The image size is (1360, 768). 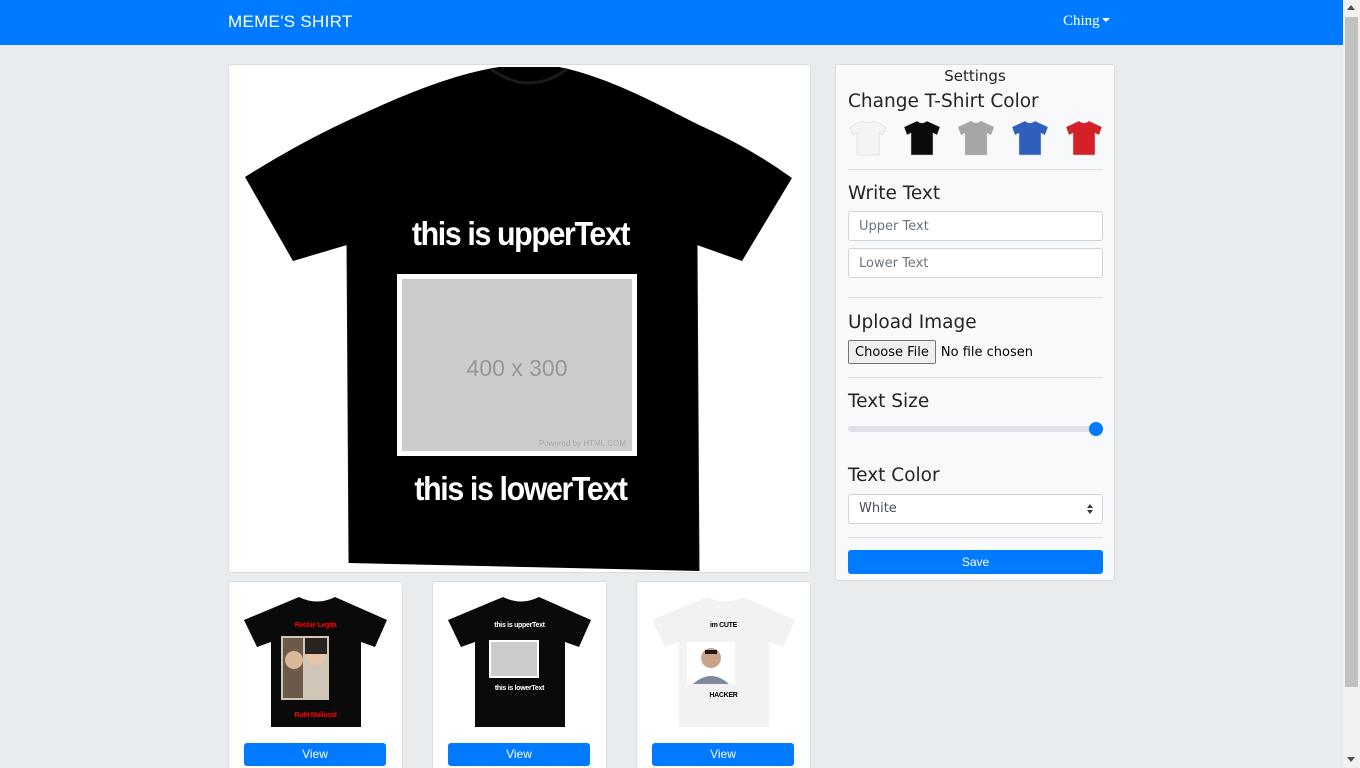 I want to click on navbar: MEME'S SHIRT Ching, so click(x=671, y=22).